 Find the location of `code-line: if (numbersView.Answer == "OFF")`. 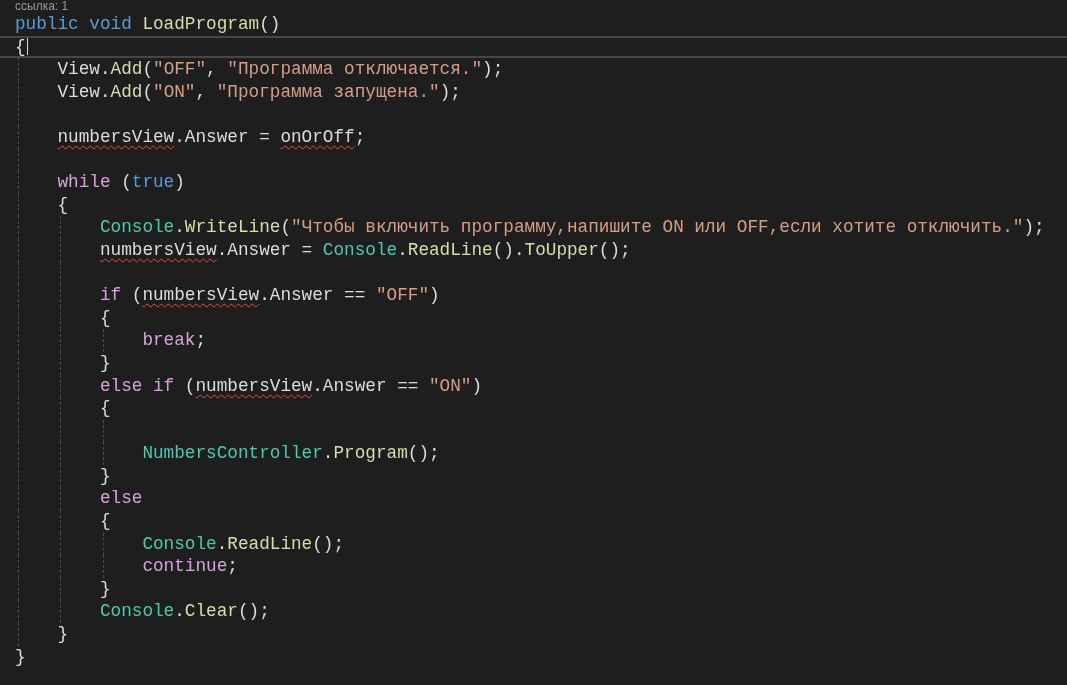

code-line: if (numbersView.Answer == "OFF") is located at coordinates (533, 295).